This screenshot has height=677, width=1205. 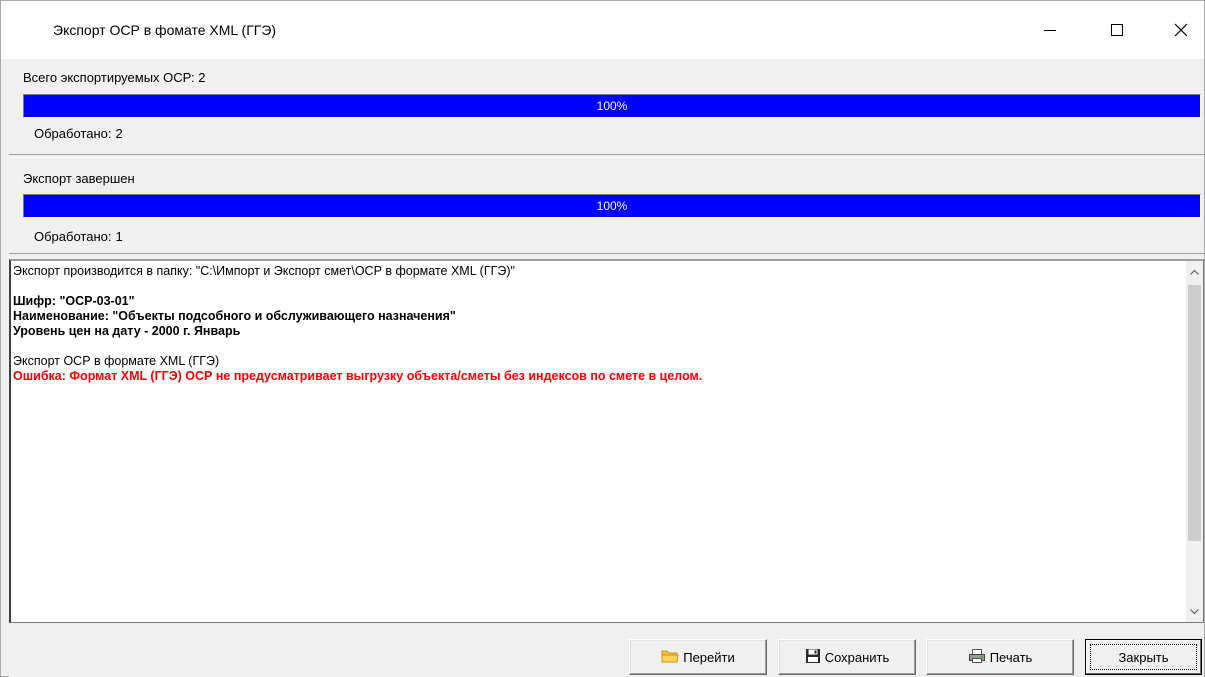 I want to click on save-button-label: Сохранить, so click(x=857, y=657).